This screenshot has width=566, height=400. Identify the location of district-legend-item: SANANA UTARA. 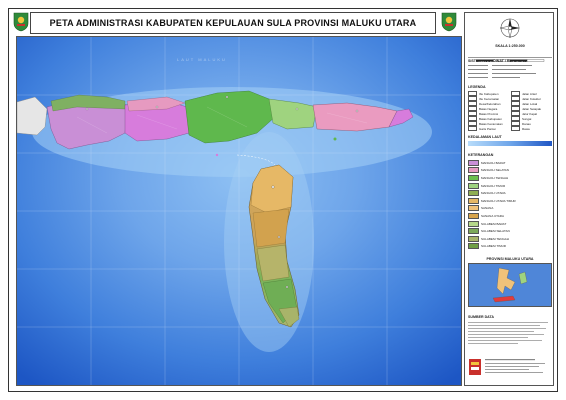
(510, 216).